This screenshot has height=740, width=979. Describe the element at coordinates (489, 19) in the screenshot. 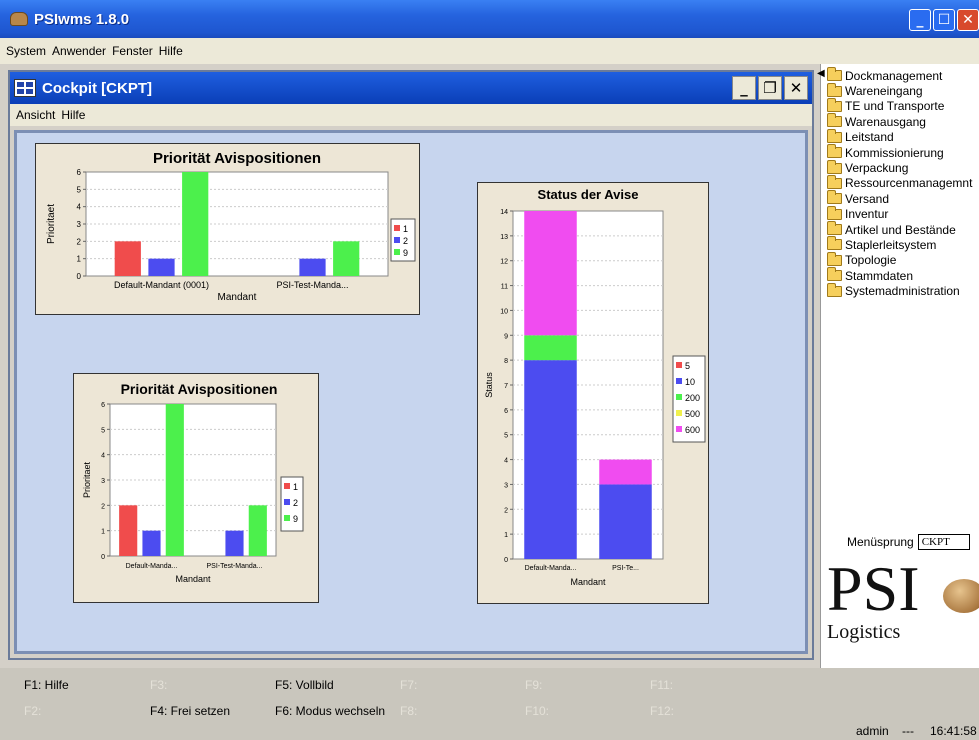

I see `app-title-bar: PSIwms 1.8.0 _ ☐ ✕` at that location.